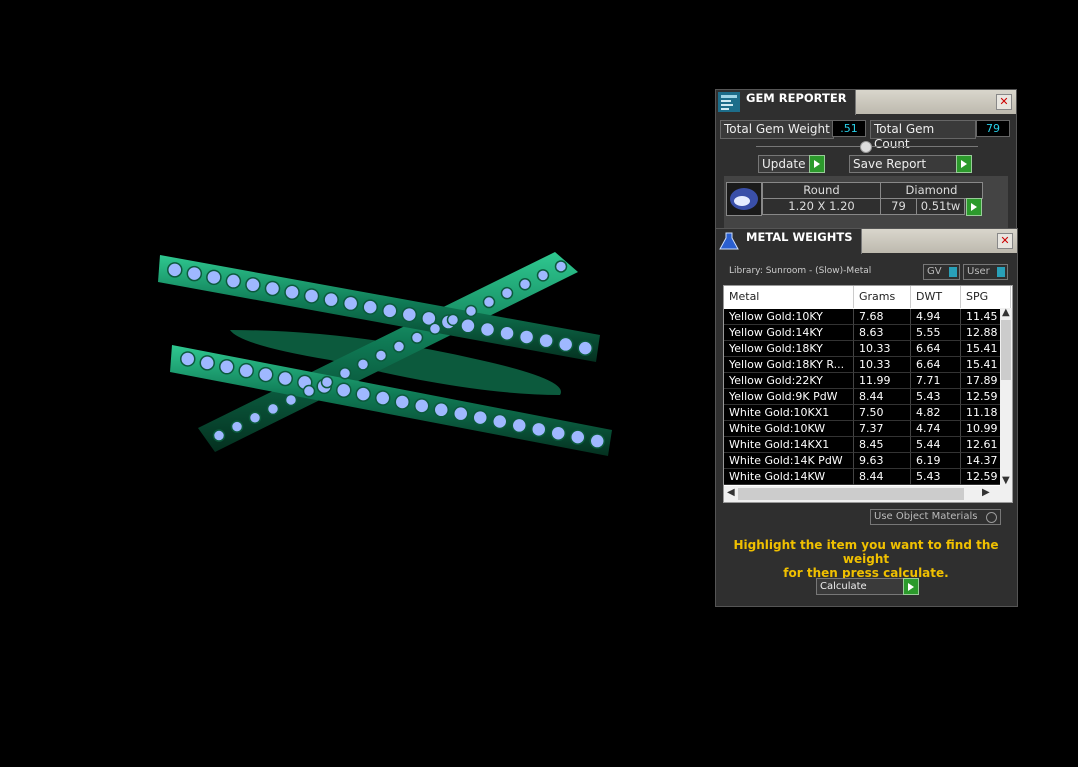 The image size is (1078, 767). I want to click on total-gem-count-value: 79, so click(993, 128).